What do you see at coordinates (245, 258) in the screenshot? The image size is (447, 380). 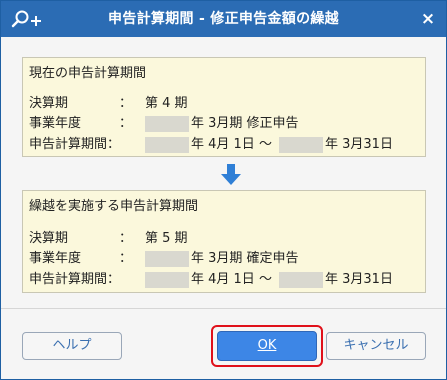 I see `business-year-value: 年 3月期 確定申告` at bounding box center [245, 258].